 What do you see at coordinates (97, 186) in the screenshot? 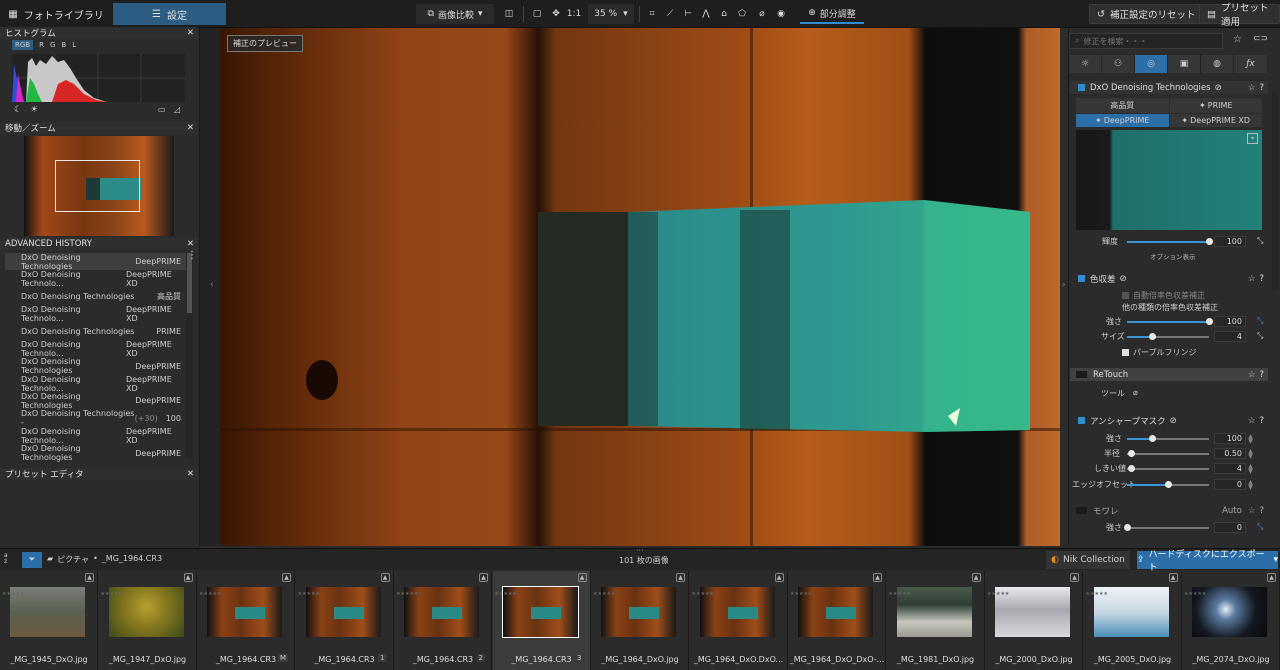
I see `navigator-viewport-frame` at bounding box center [97, 186].